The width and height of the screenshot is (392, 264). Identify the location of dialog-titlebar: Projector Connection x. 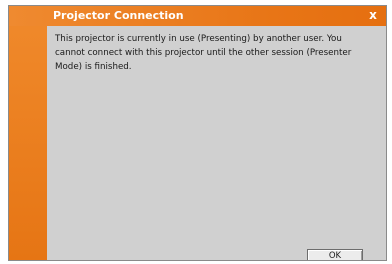
(197, 16).